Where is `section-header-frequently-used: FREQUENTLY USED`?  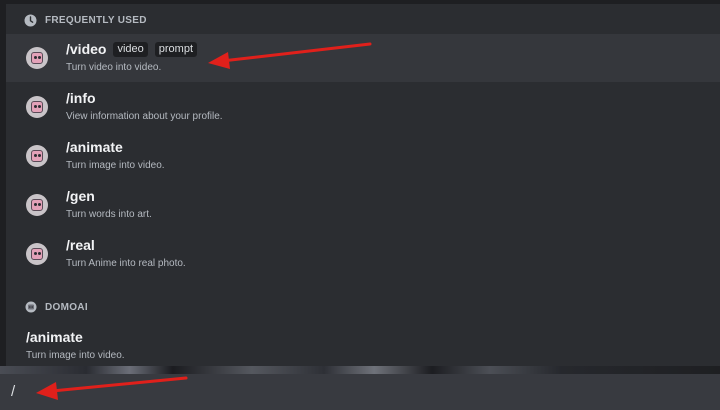
section-header-frequently-used: FREQUENTLY USED is located at coordinates (85, 20).